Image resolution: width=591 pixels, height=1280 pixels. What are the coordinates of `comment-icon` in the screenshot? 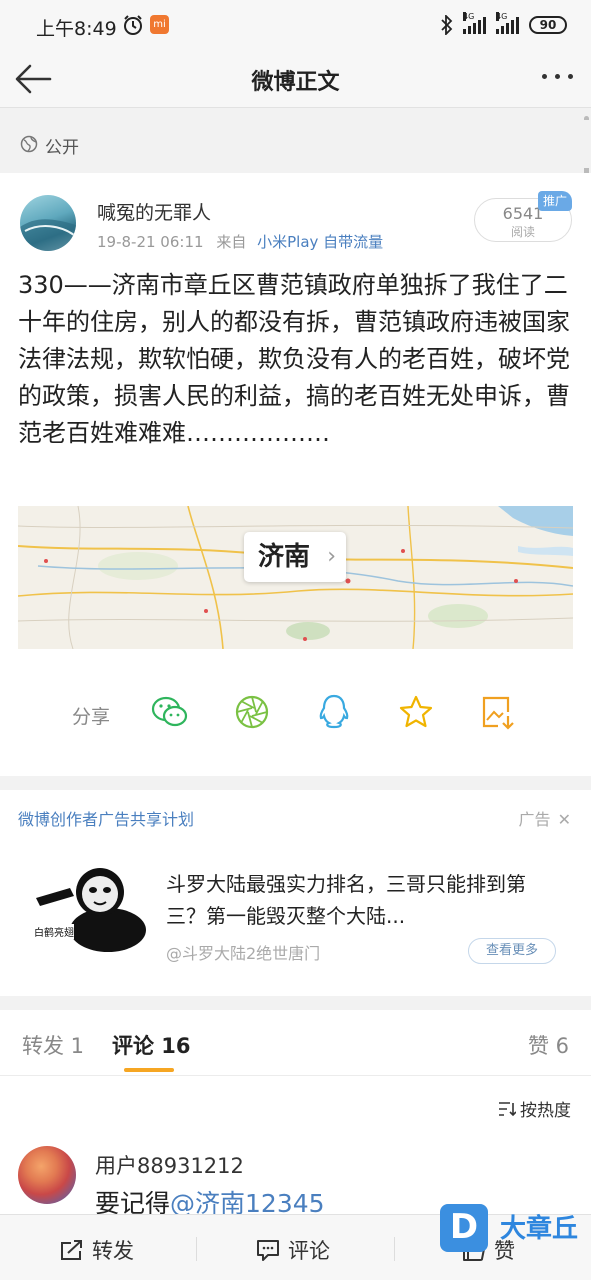 It's located at (268, 1250).